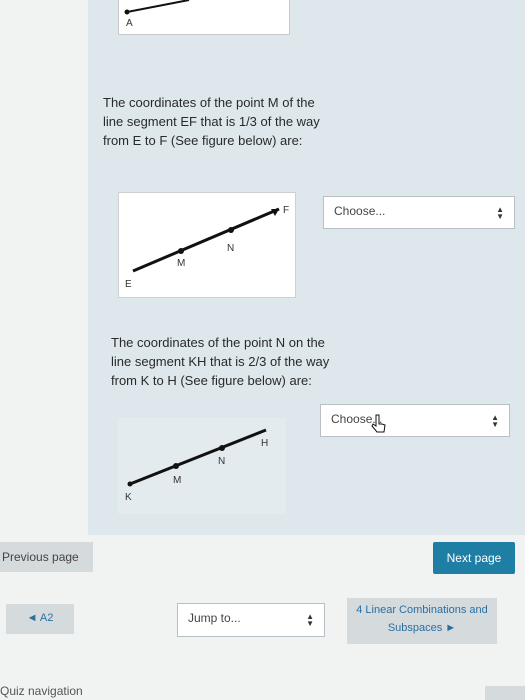  I want to click on previous-activity-link: ◄ A2, so click(40, 619).